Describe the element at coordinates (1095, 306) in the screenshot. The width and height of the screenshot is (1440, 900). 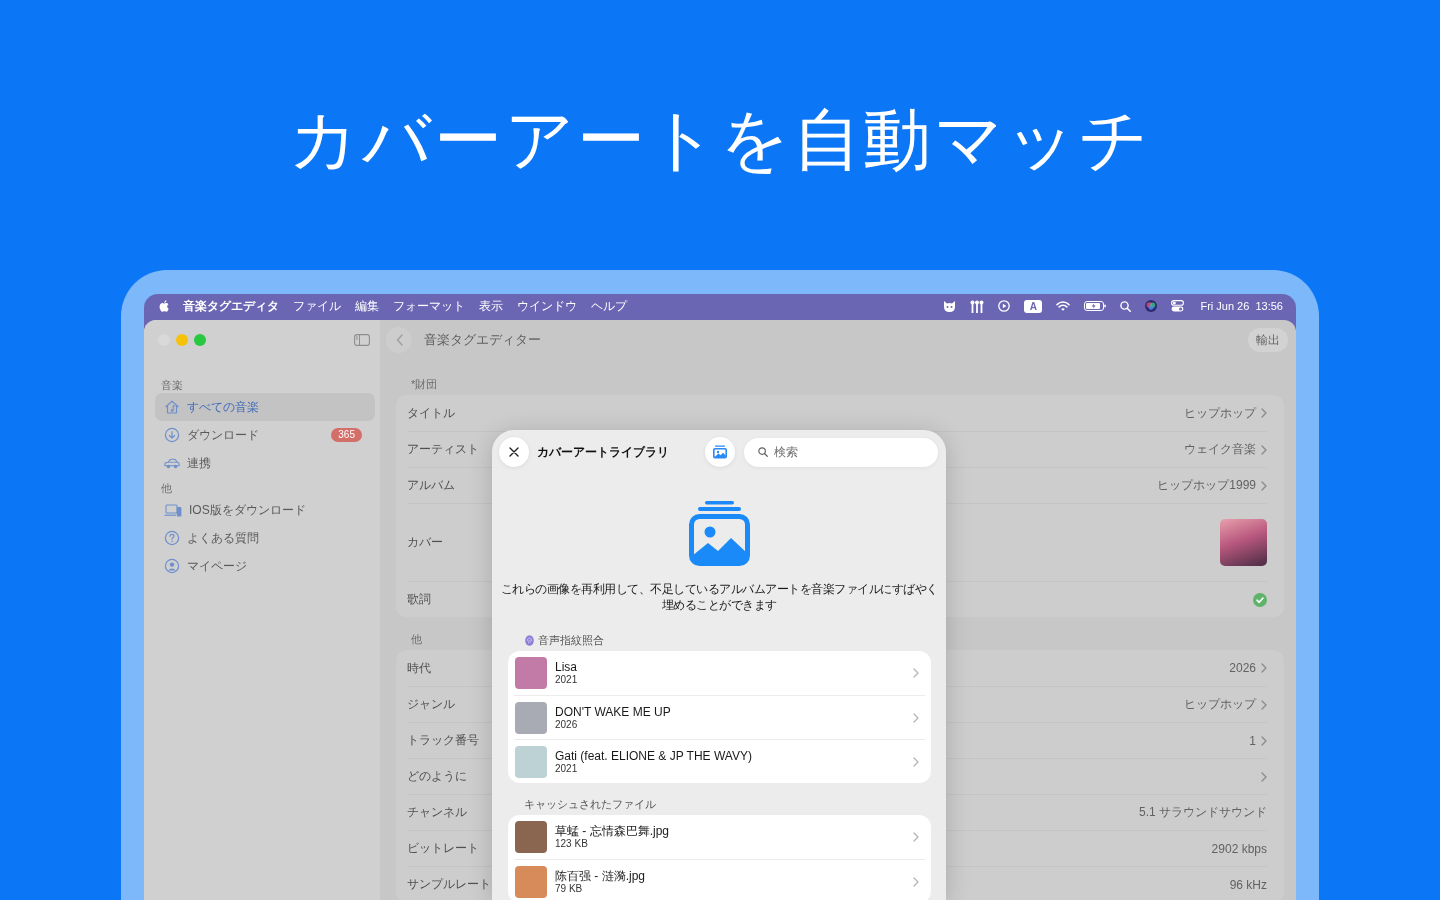
I see `battery-icon` at that location.